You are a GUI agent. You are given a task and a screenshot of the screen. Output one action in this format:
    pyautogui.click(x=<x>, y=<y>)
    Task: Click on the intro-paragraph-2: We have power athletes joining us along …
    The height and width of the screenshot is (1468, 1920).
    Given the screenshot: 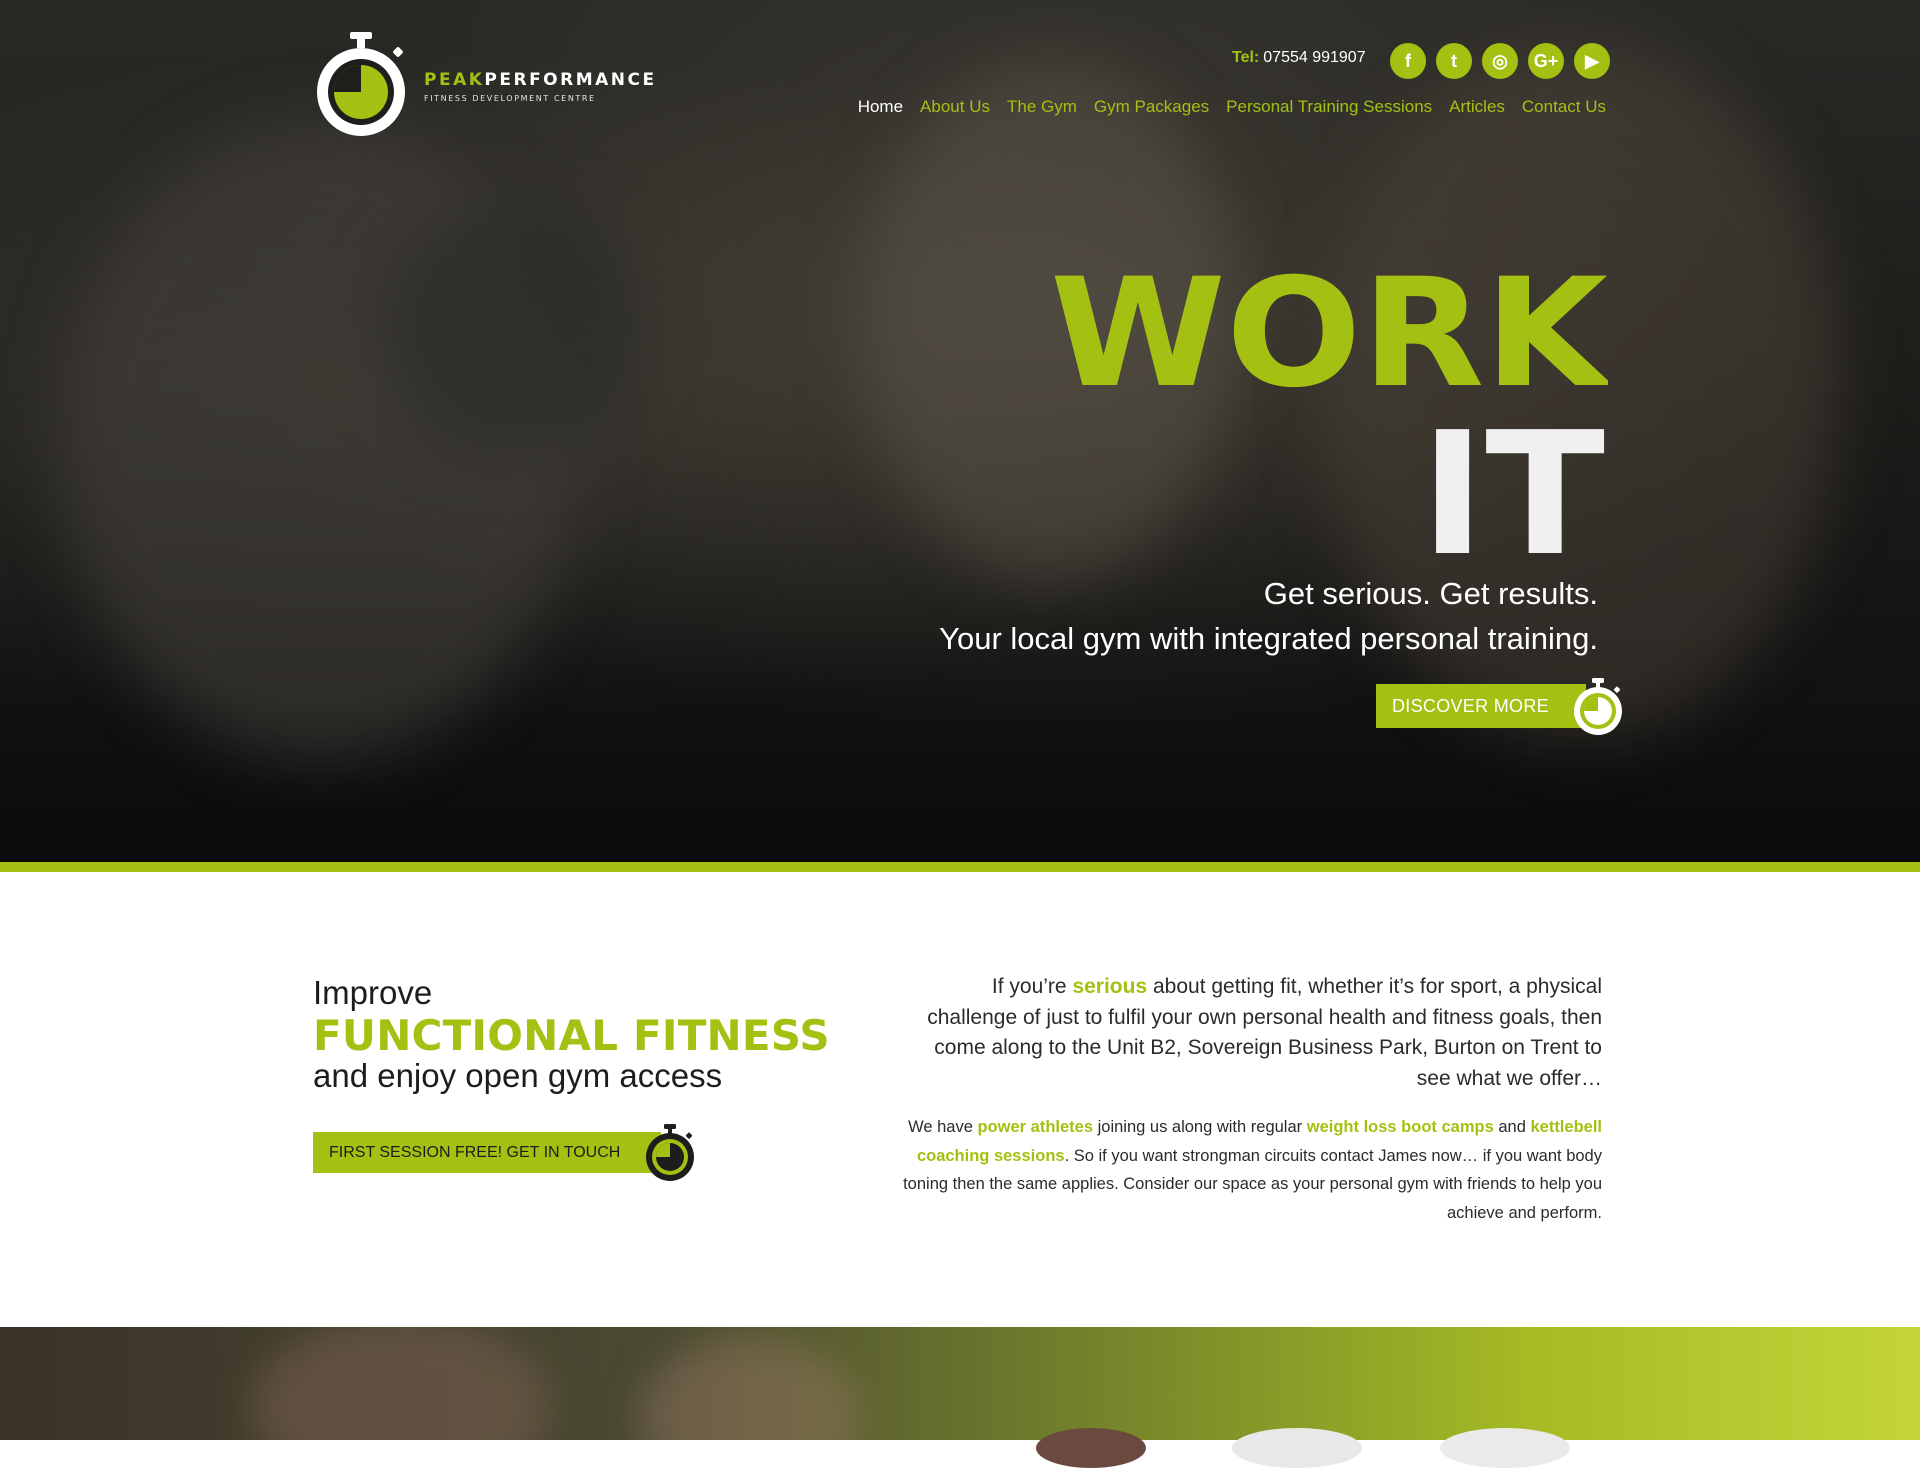 What is the action you would take?
    pyautogui.click(x=1251, y=1170)
    